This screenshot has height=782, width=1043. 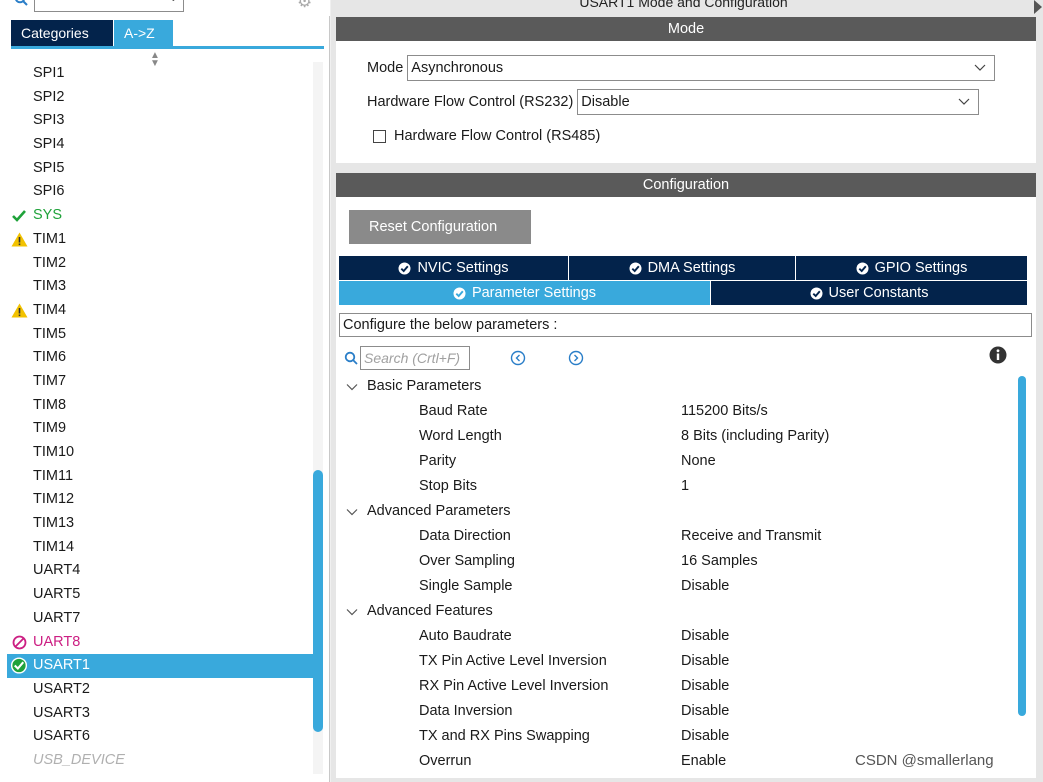 What do you see at coordinates (701, 68) in the screenshot?
I see `mode-select: Asynchronous` at bounding box center [701, 68].